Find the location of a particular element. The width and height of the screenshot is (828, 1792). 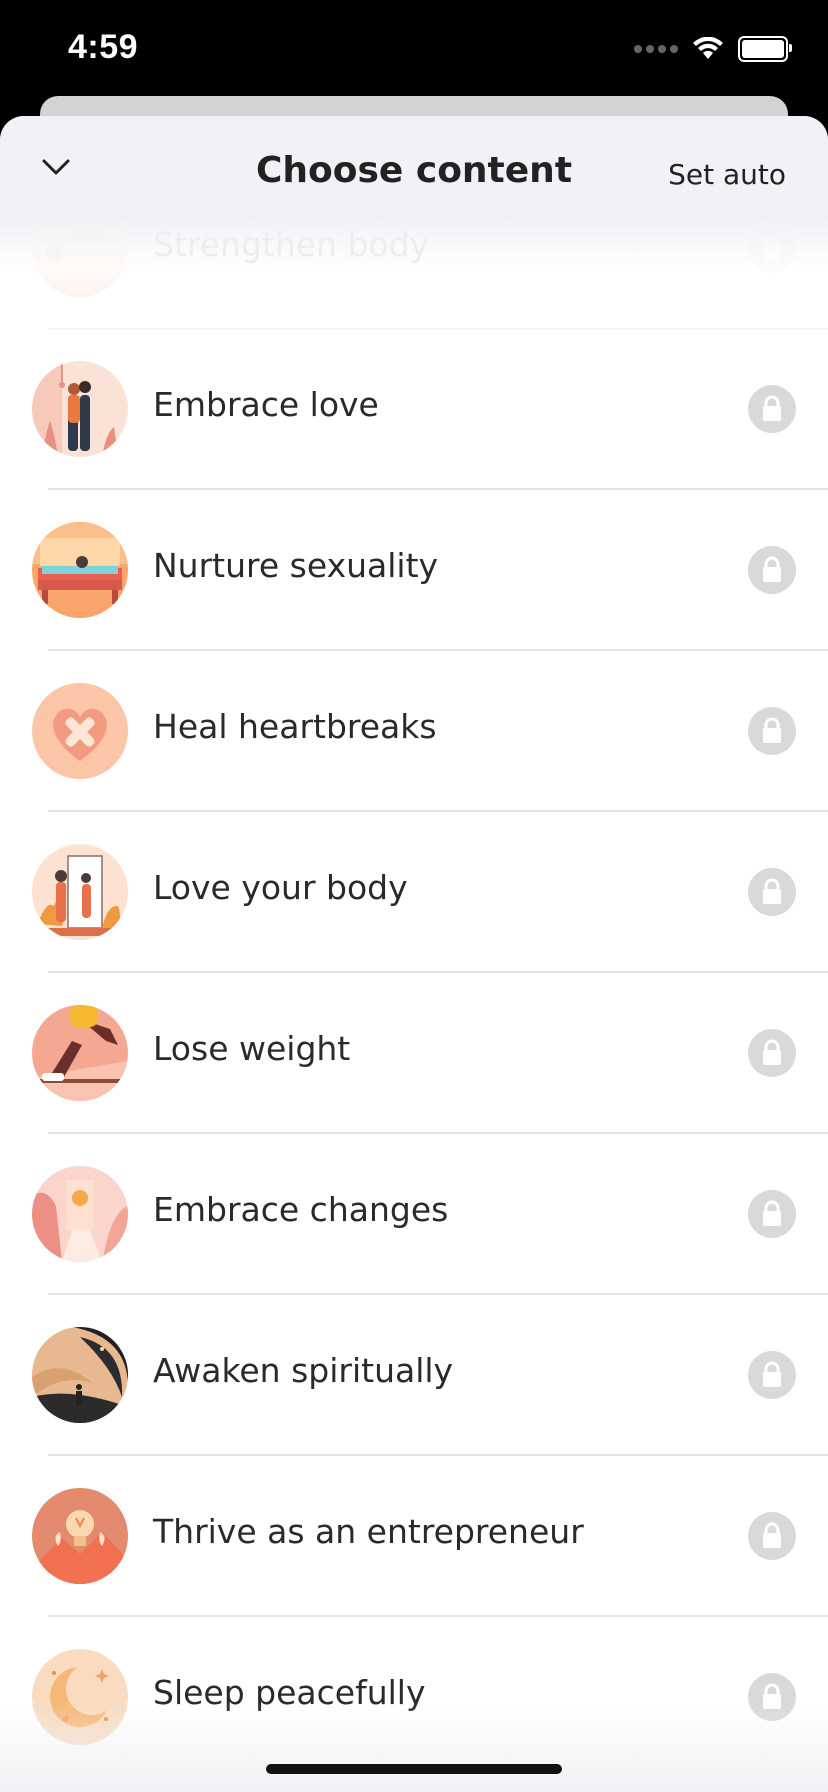

list-item-label: Sleep peacefully is located at coordinates (289, 1692).